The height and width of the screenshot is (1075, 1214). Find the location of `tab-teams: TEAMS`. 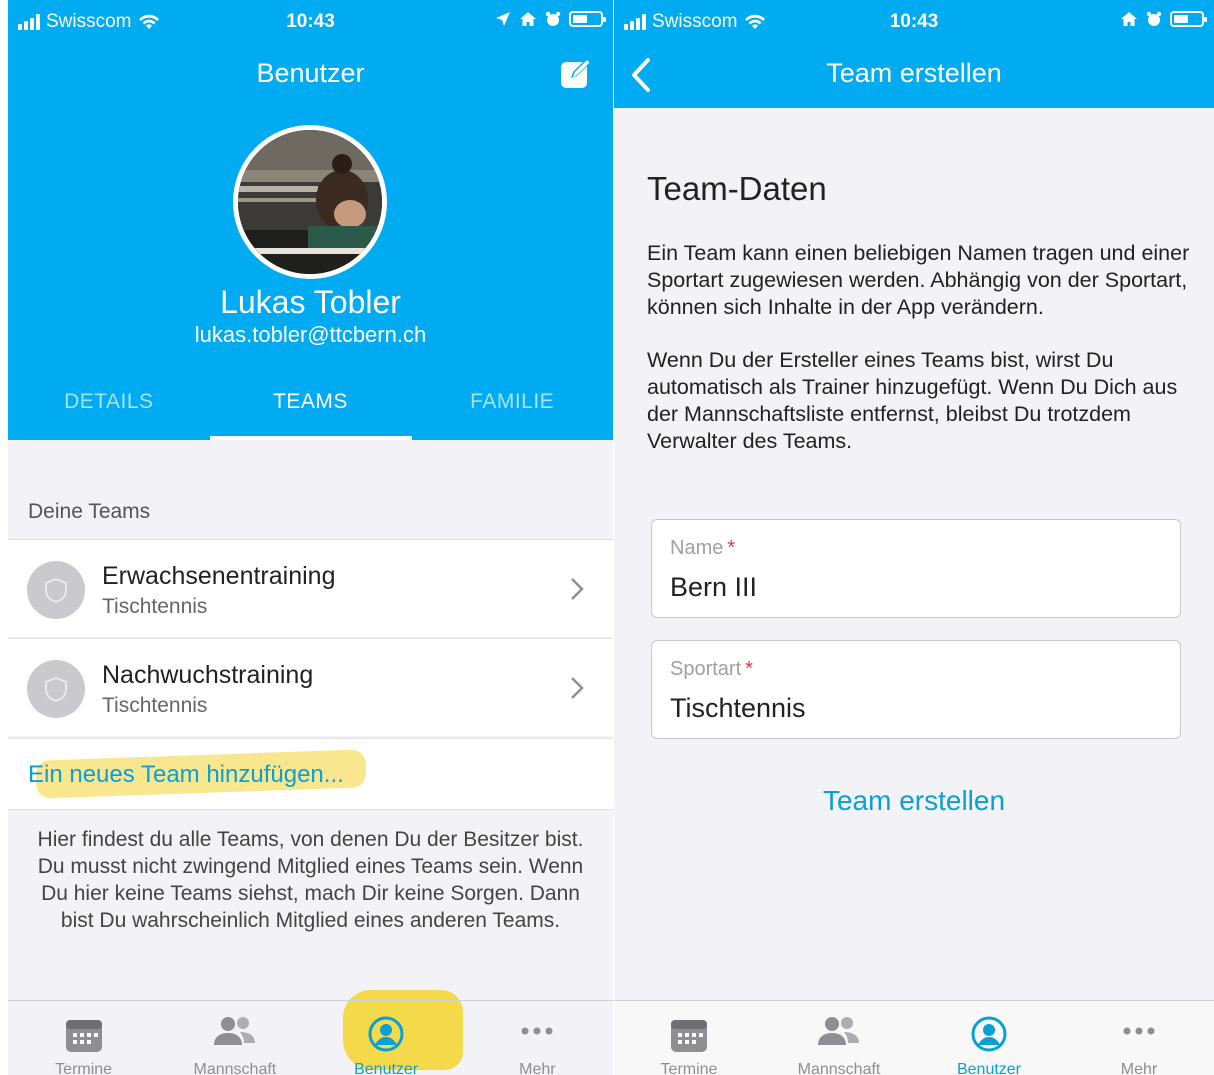

tab-teams: TEAMS is located at coordinates (311, 402).